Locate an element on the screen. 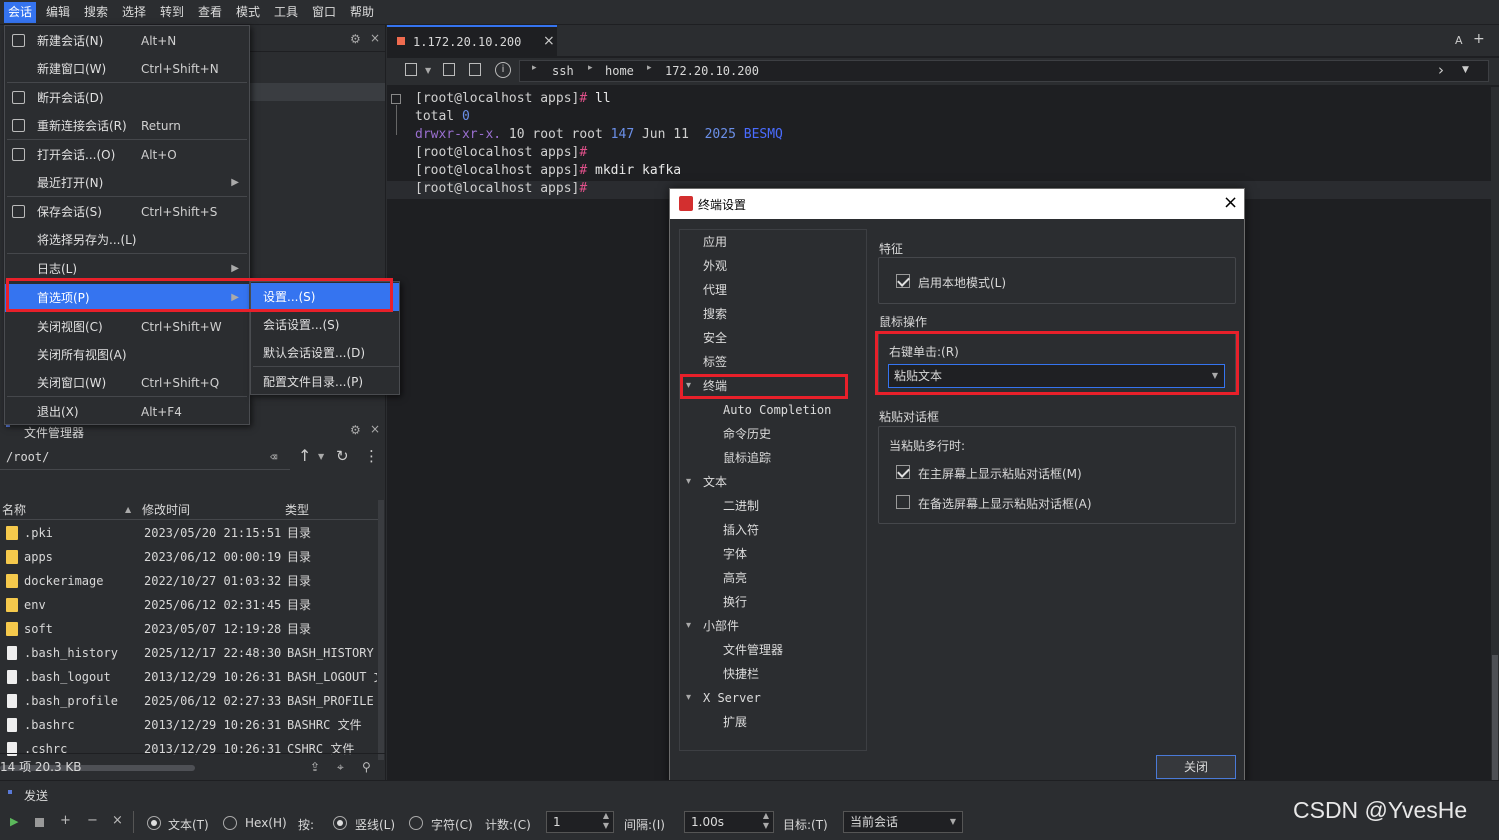 The height and width of the screenshot is (840, 1499). stop-icon is located at coordinates (39, 822).